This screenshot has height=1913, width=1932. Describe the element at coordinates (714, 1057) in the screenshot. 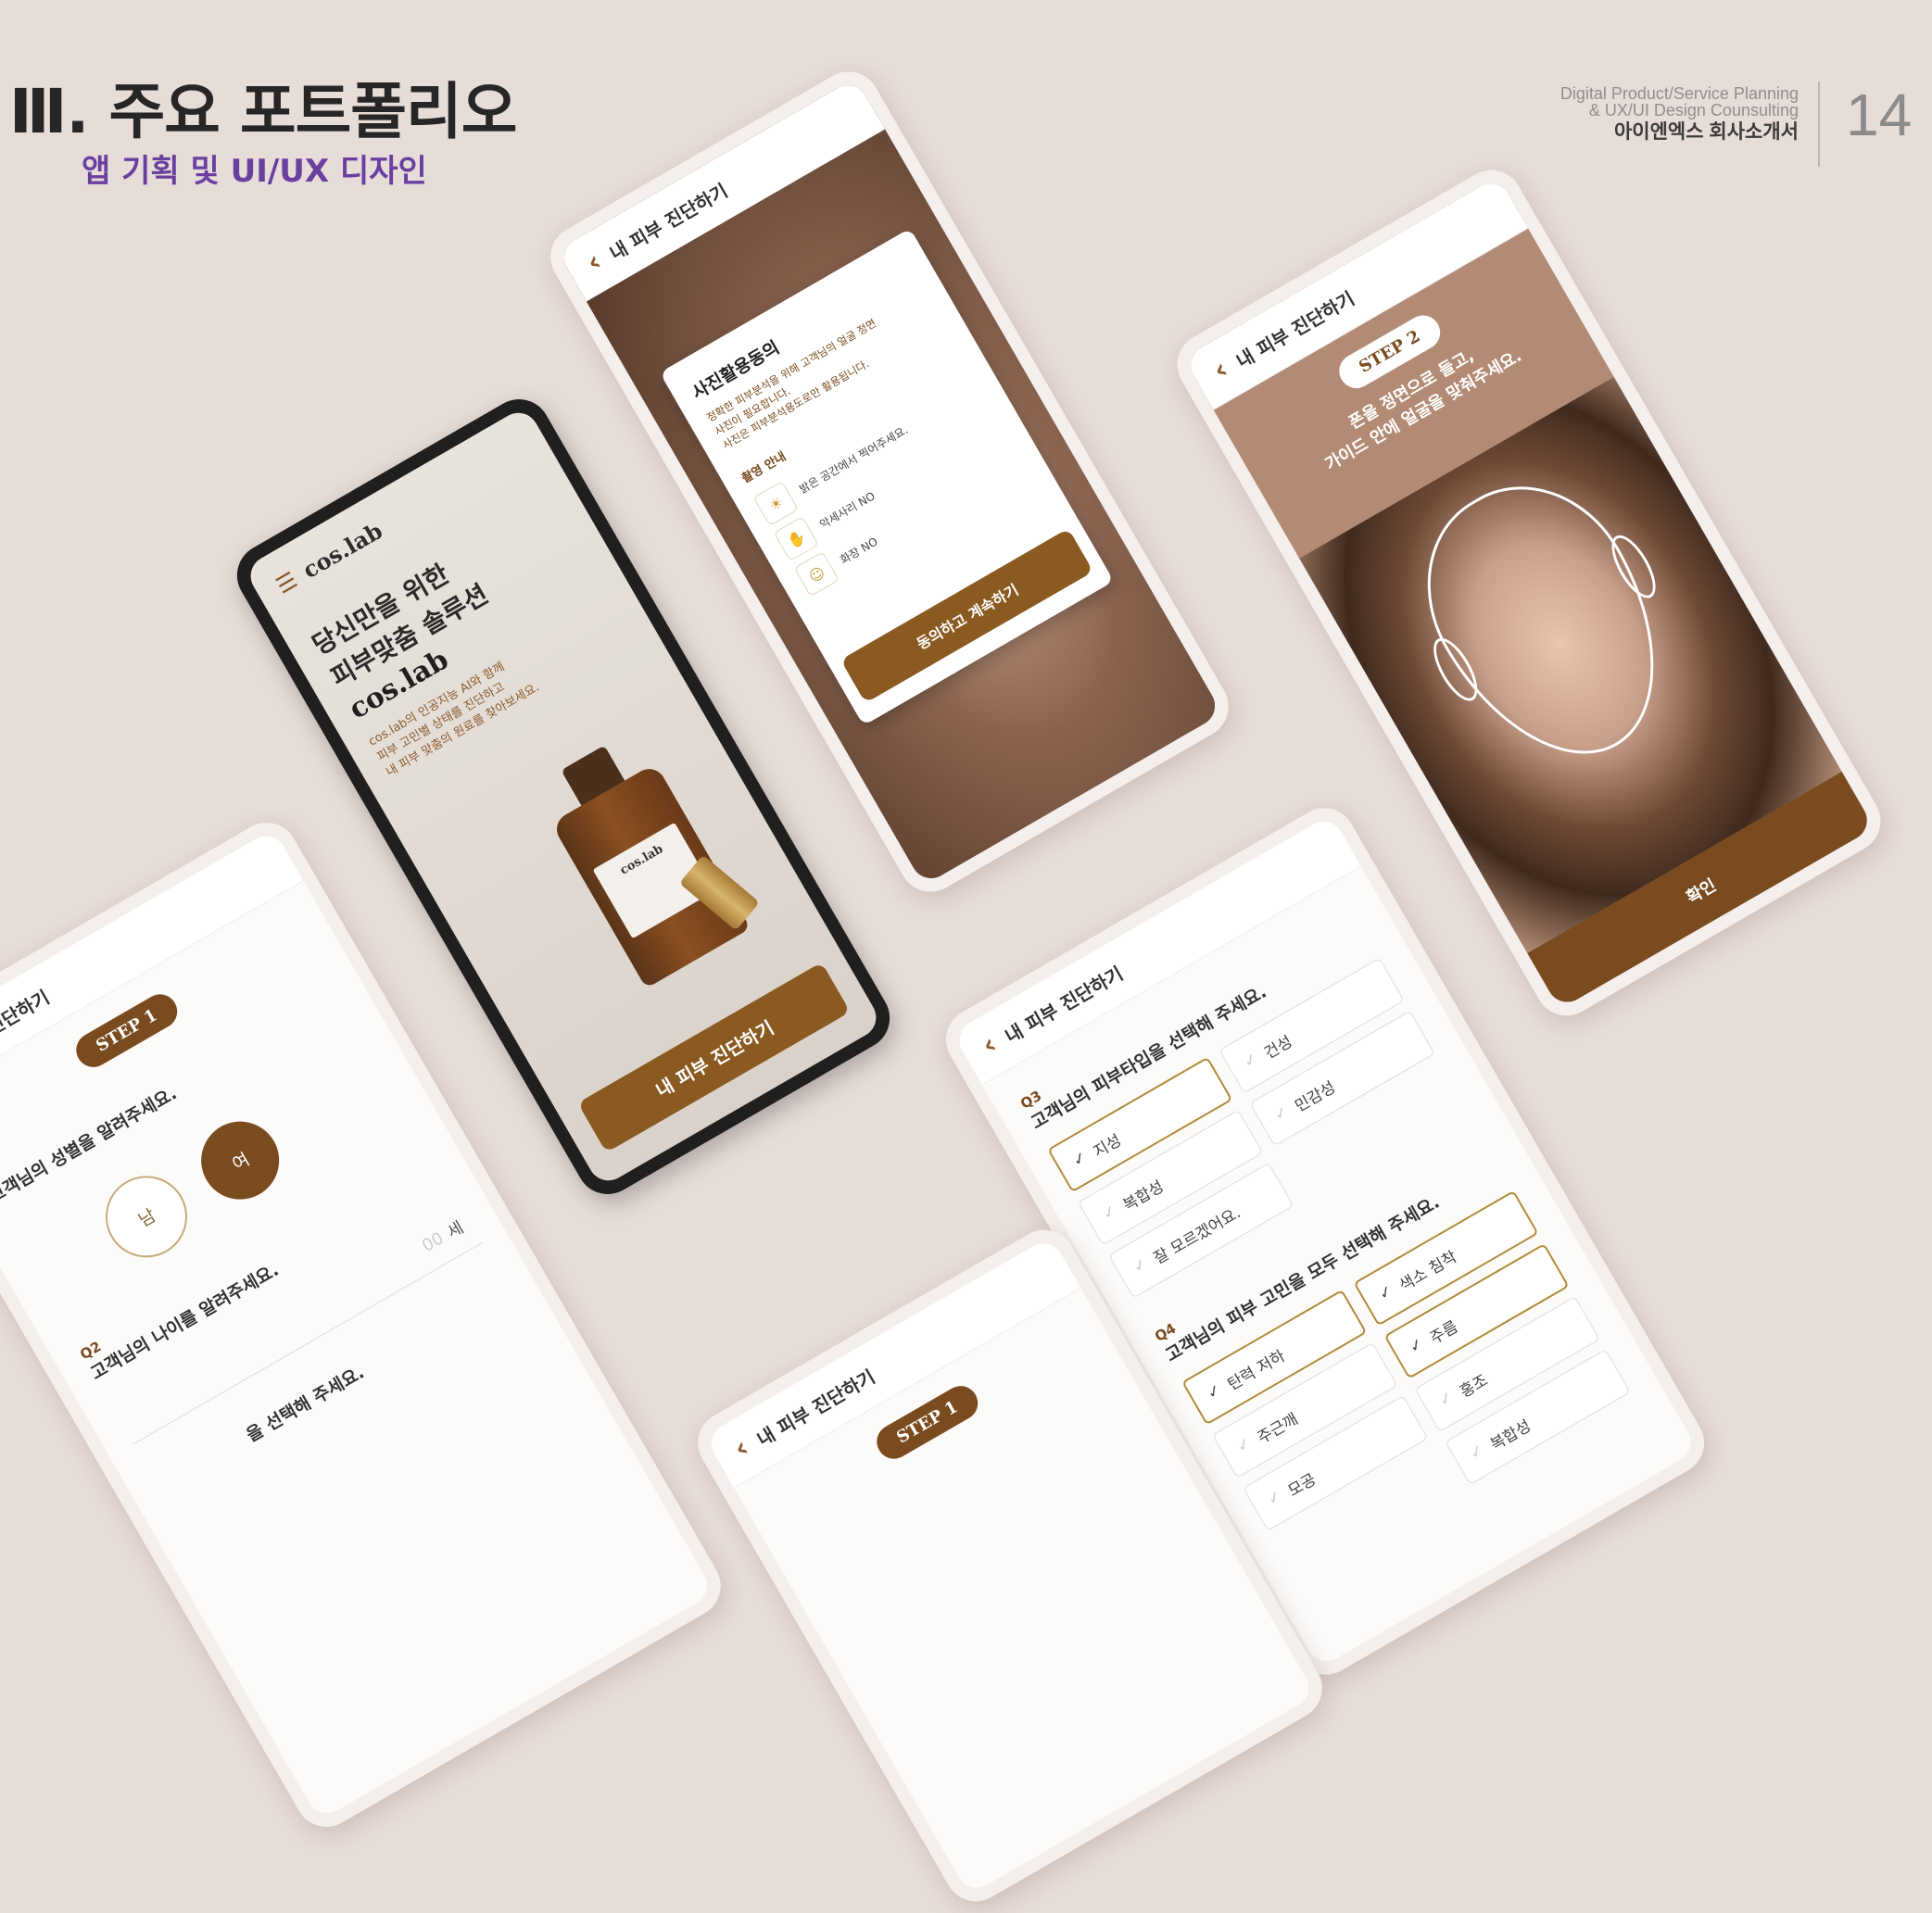

I see `start-diagnosis-button: 내 피부 진단하기` at that location.